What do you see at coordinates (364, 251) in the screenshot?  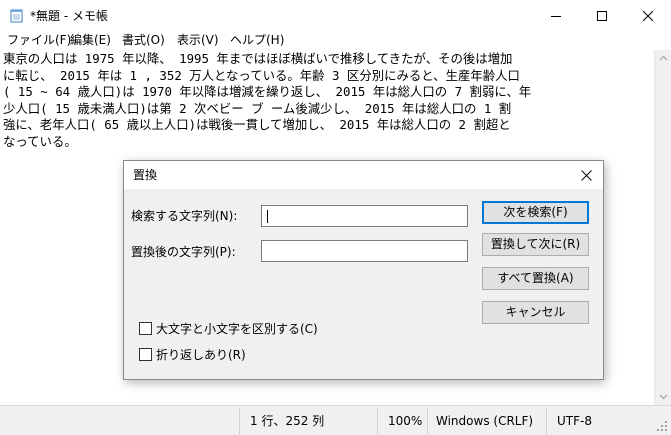 I see `replace-input` at bounding box center [364, 251].